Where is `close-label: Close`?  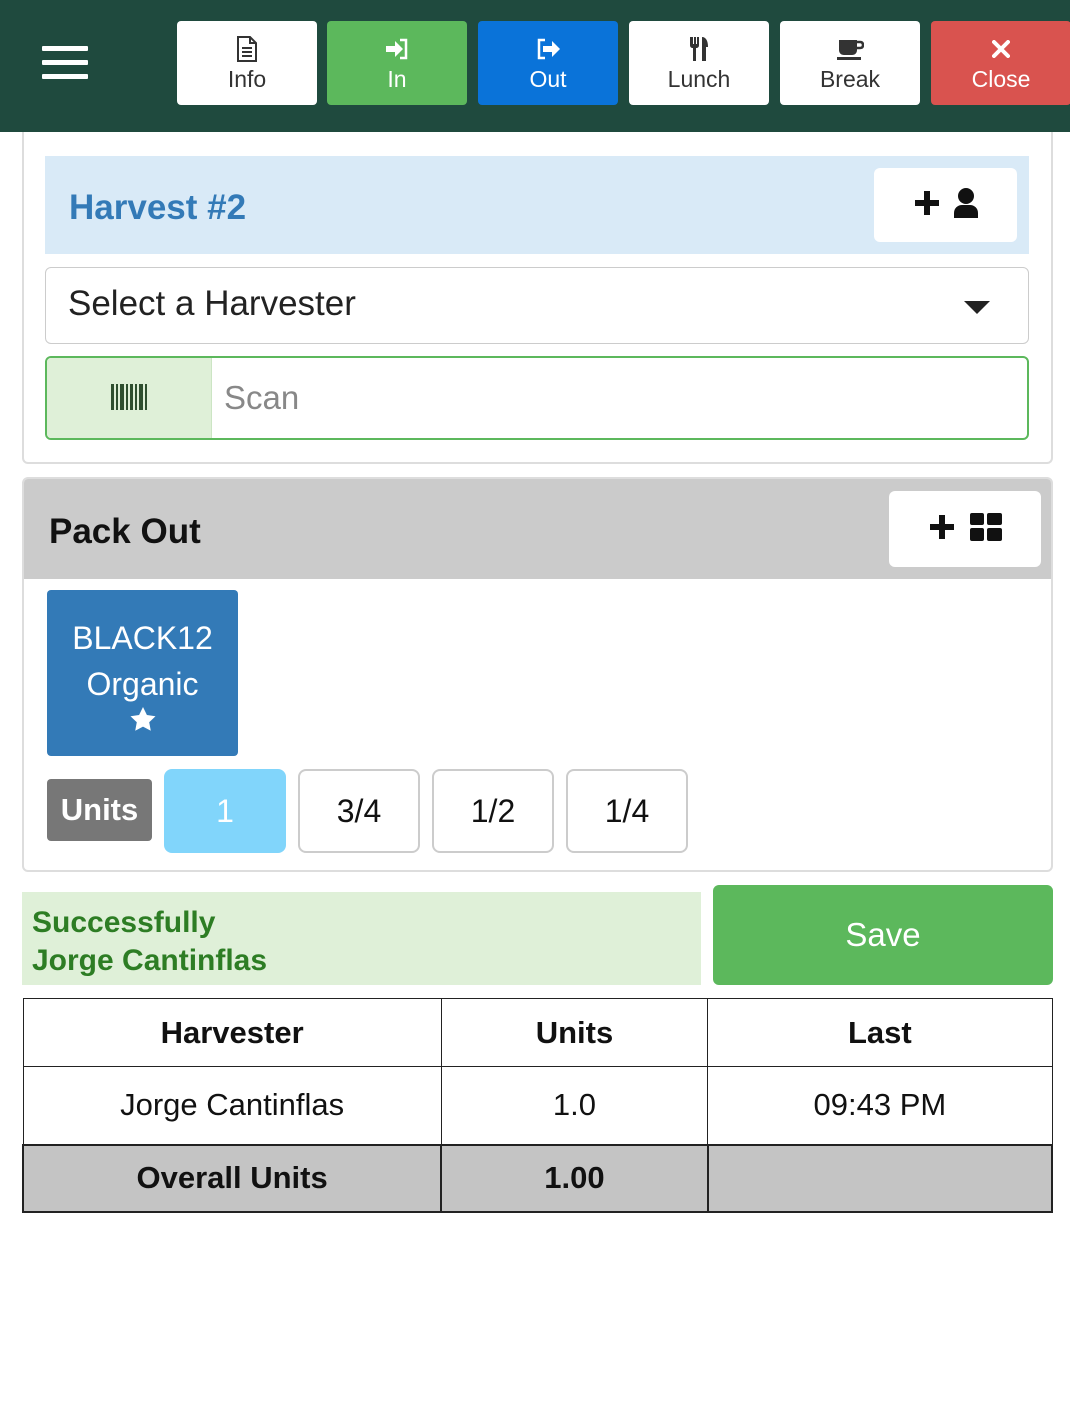 close-label: Close is located at coordinates (1001, 79).